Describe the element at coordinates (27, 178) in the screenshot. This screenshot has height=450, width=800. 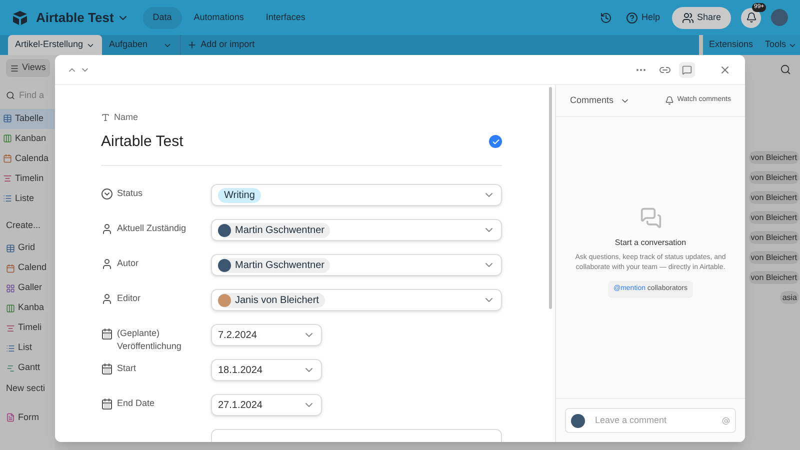
I see `view-item: Timelin` at that location.